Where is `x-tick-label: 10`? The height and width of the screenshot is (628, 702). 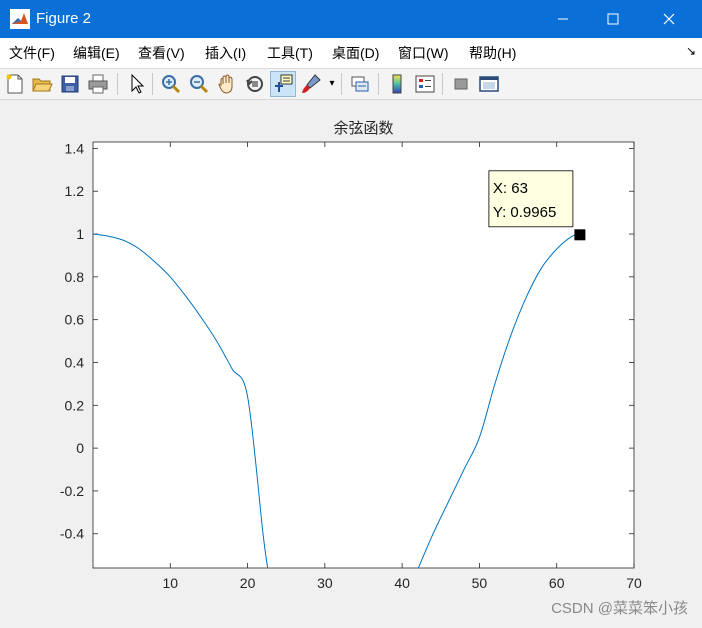
x-tick-label: 10 is located at coordinates (170, 583).